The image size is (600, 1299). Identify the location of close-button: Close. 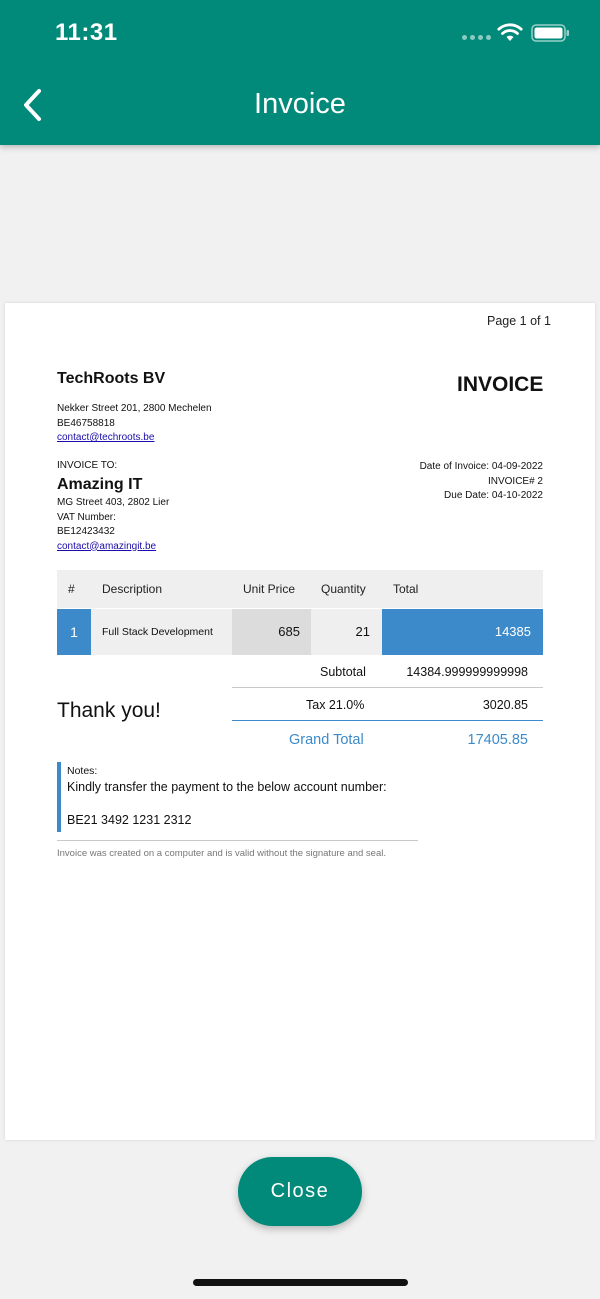
(300, 1191).